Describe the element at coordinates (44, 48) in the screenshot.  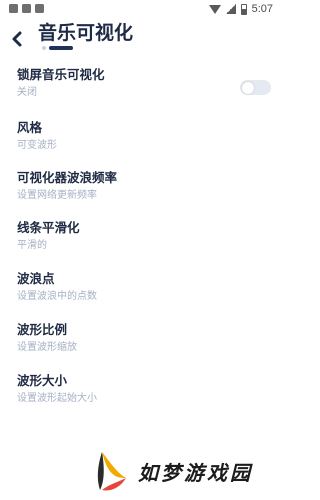
I see `indicator-dot` at that location.